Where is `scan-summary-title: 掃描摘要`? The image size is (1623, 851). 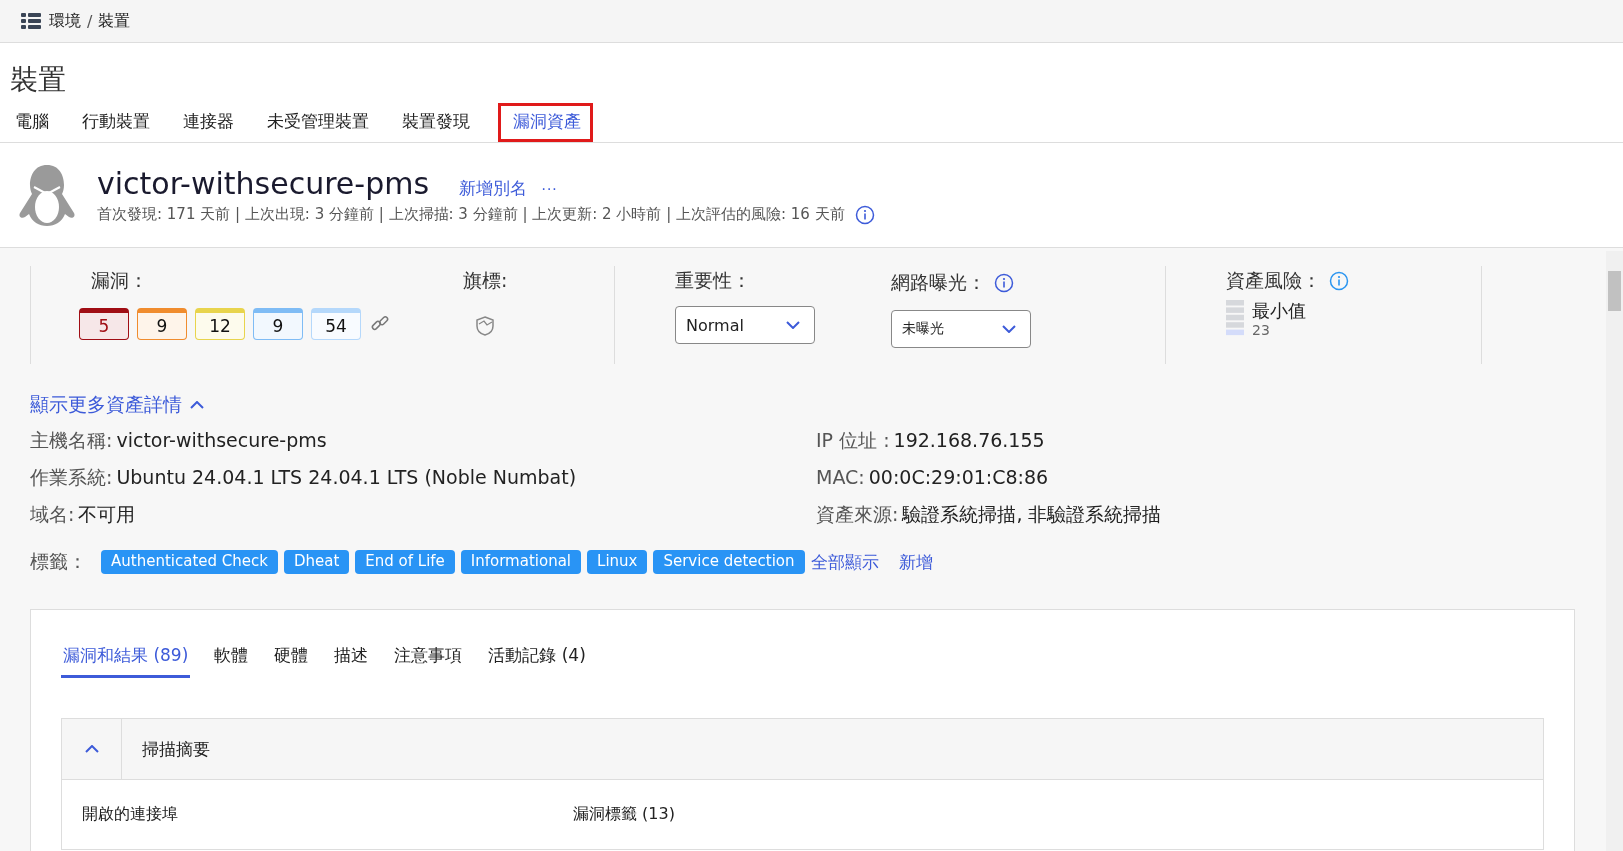 scan-summary-title: 掃描摘要 is located at coordinates (175, 749).